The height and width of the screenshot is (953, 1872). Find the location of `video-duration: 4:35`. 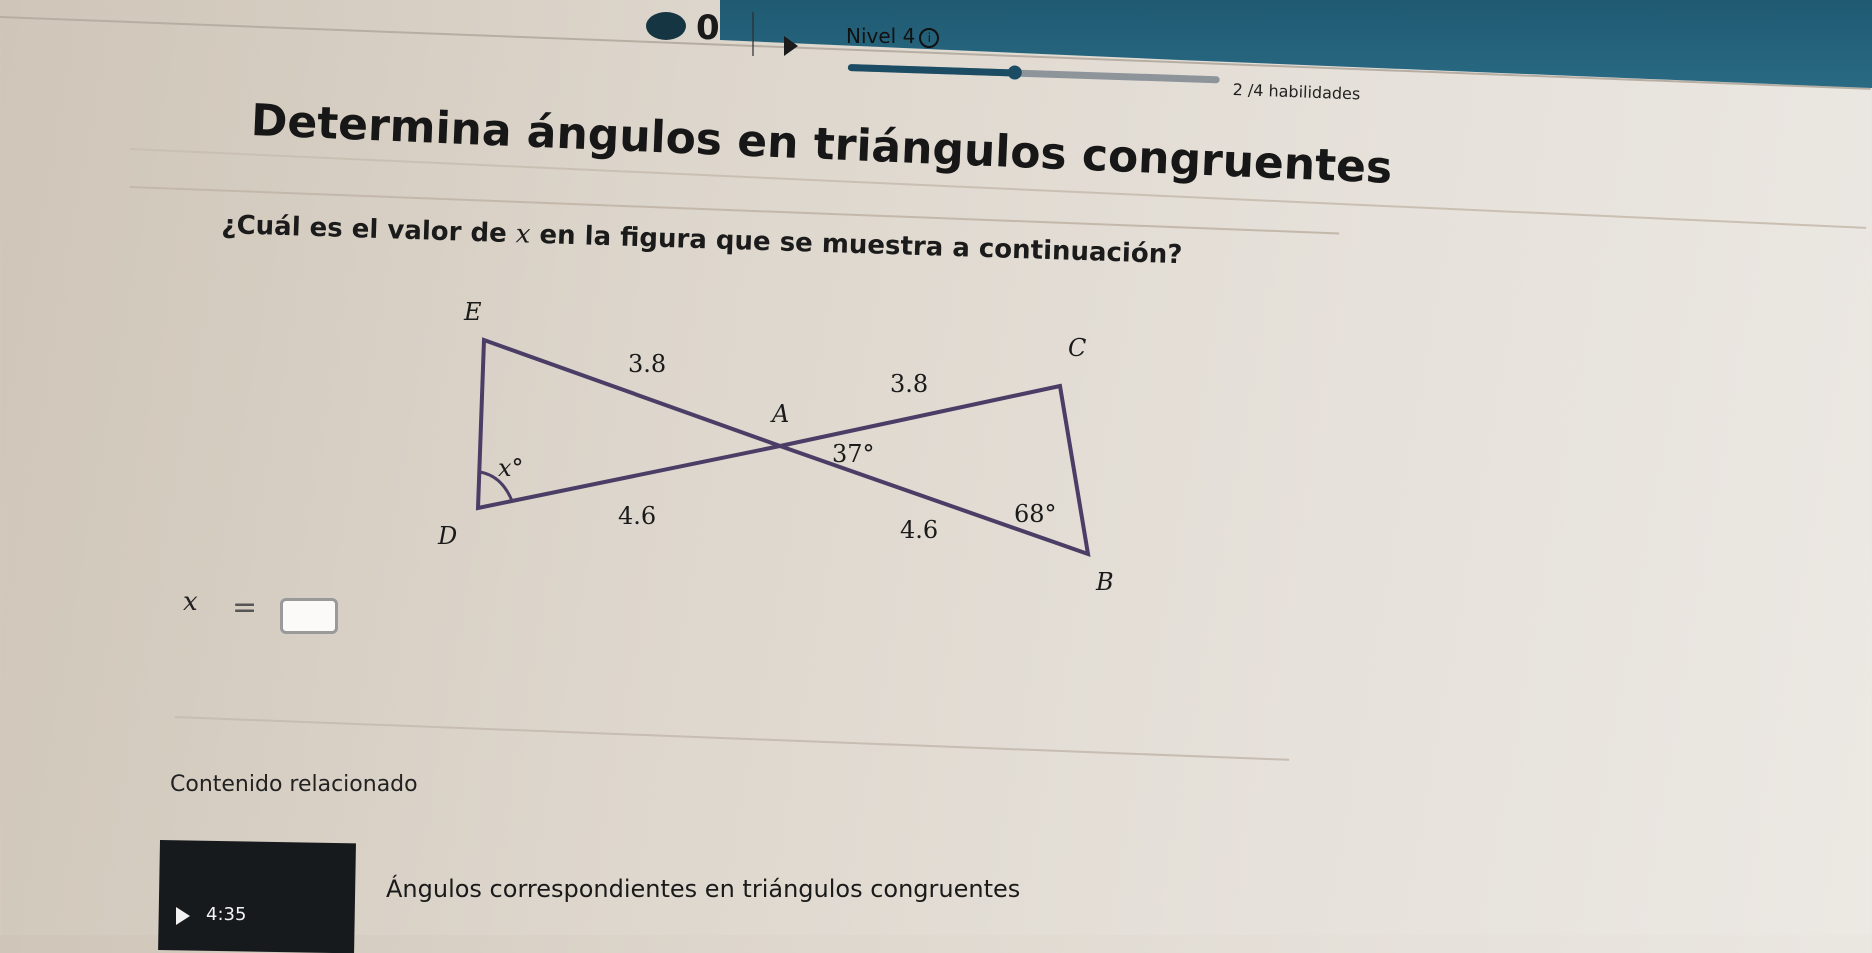

video-duration: 4:35 is located at coordinates (226, 914).